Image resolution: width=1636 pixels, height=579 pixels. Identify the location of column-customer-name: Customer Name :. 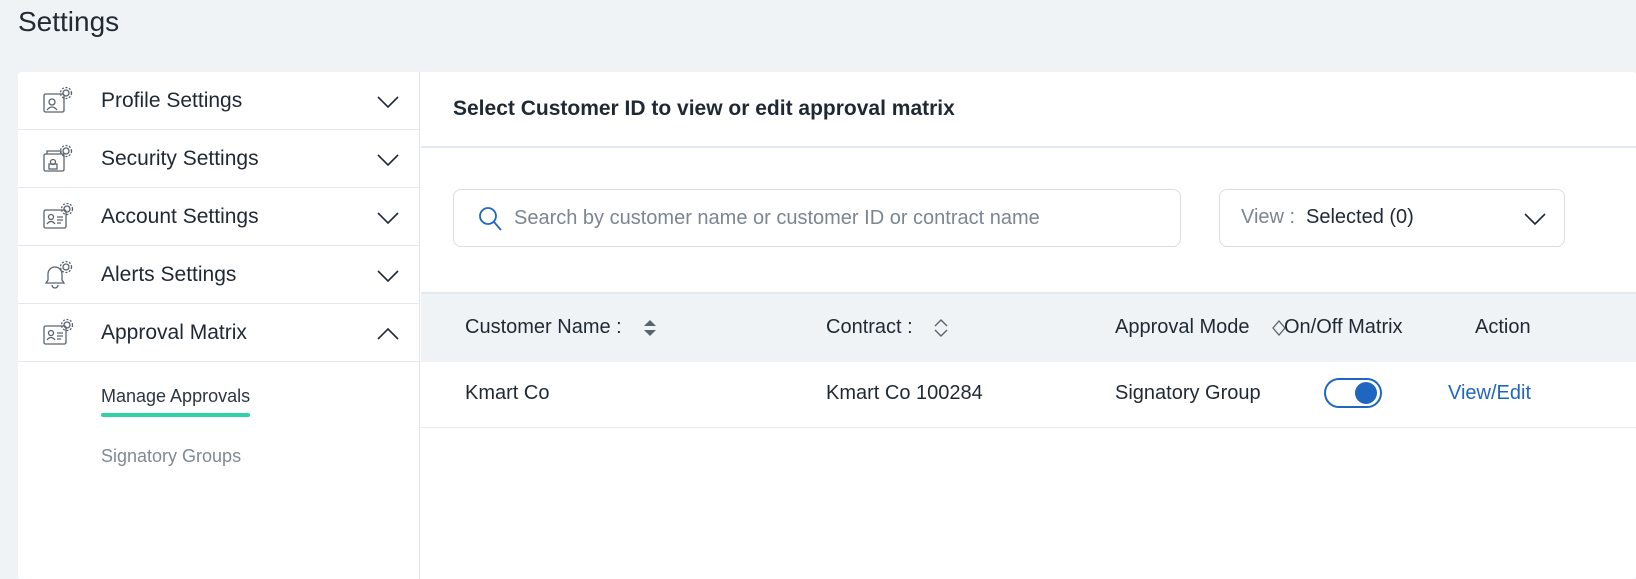
(561, 327).